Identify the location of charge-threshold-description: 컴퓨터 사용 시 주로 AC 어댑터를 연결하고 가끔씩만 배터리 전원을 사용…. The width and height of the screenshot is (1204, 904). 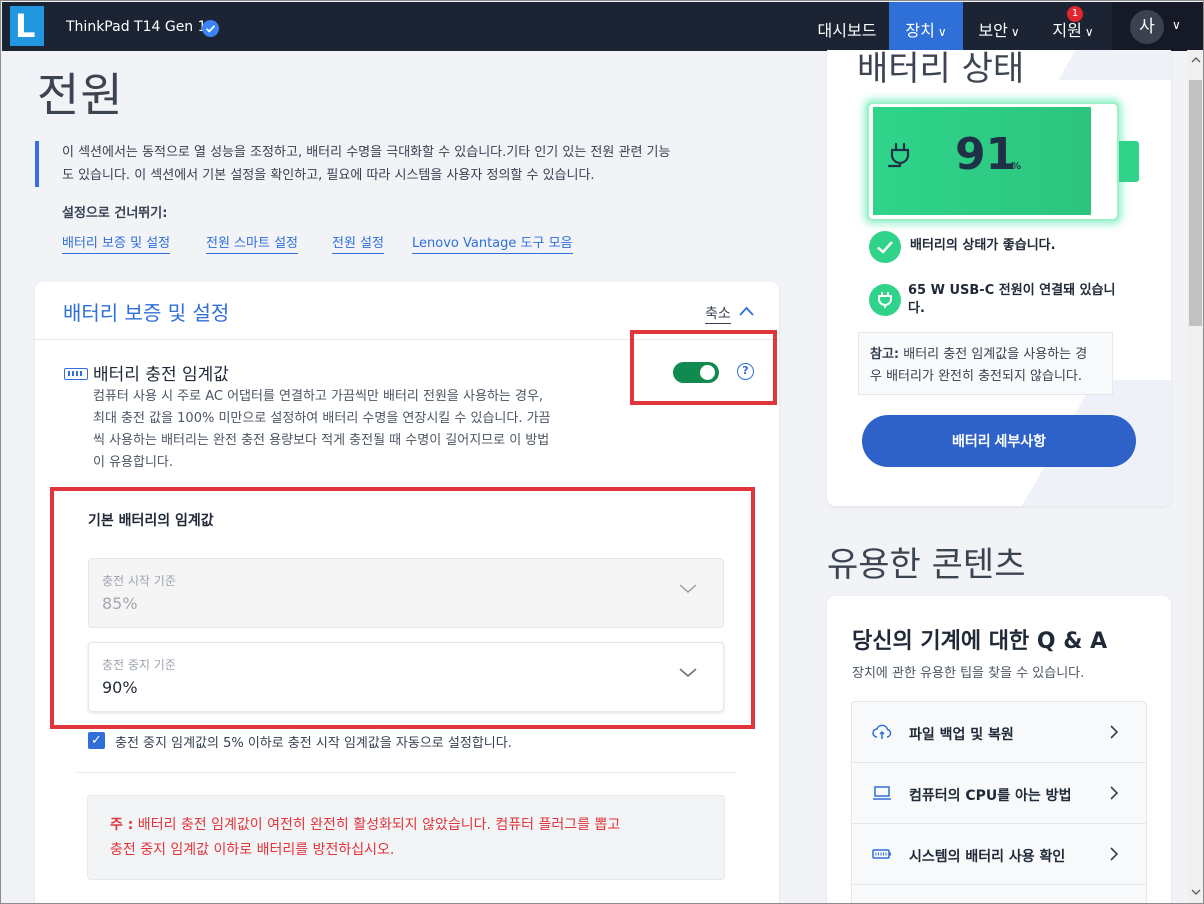
(322, 429).